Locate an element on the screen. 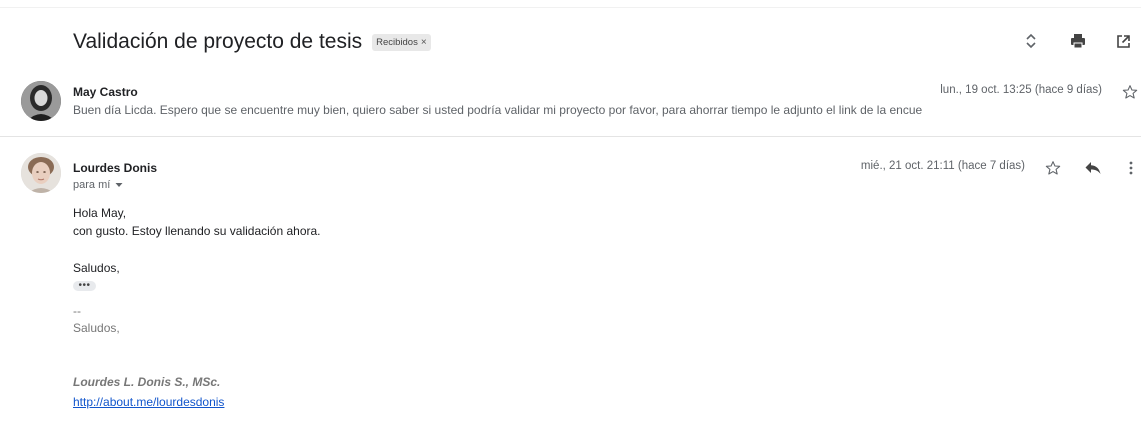 This screenshot has height=438, width=1141. label-chip-text: Recibidos is located at coordinates (397, 42).